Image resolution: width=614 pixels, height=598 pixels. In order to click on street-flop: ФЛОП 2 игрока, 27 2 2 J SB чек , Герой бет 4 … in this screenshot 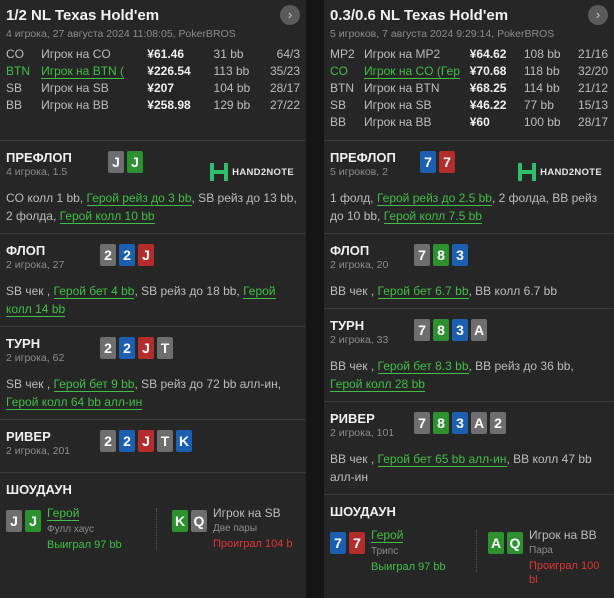, I will do `click(153, 279)`.